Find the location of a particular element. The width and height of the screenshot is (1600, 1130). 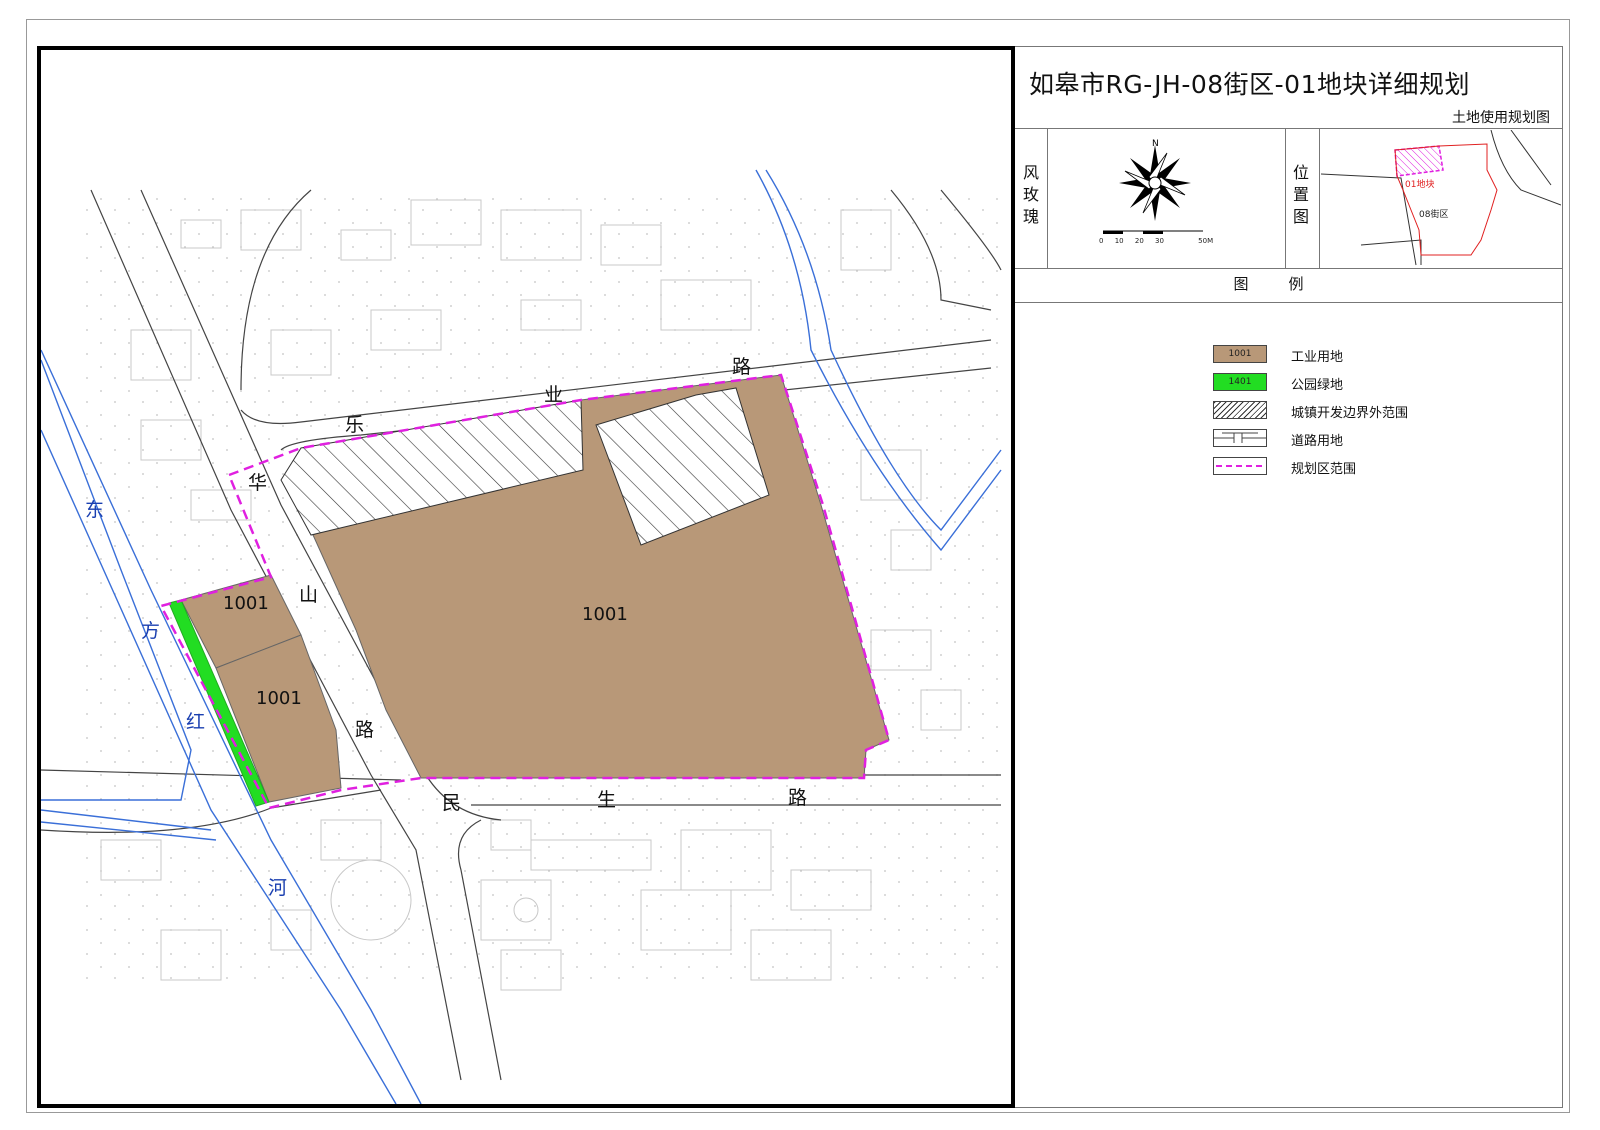

road-label-leye-3: 路 is located at coordinates (742, 367).